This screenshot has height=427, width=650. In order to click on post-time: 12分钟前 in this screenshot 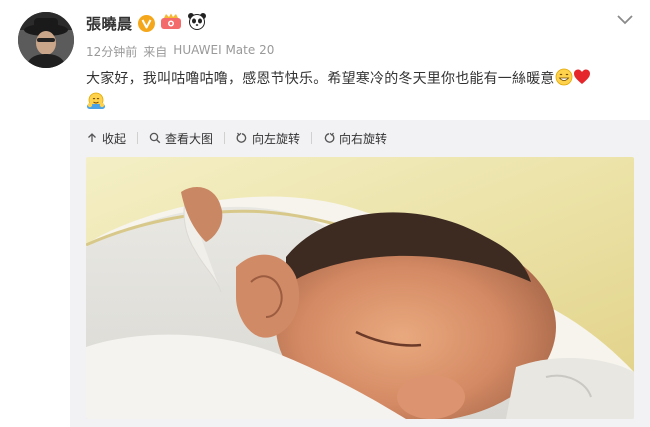, I will do `click(111, 51)`.